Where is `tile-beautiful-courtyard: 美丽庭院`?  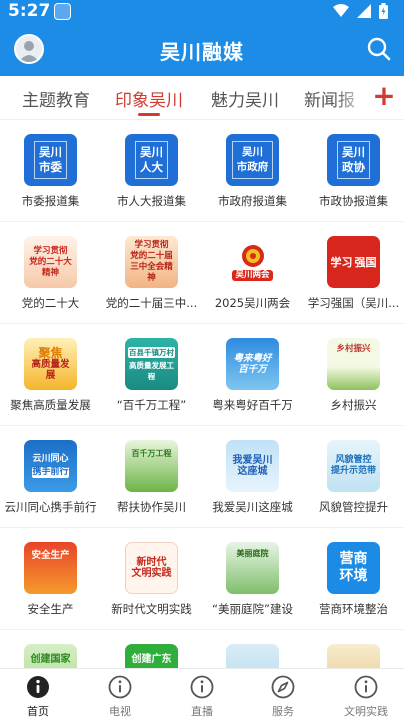
tile-beautiful-courtyard: 美丽庭院 is located at coordinates (252, 568).